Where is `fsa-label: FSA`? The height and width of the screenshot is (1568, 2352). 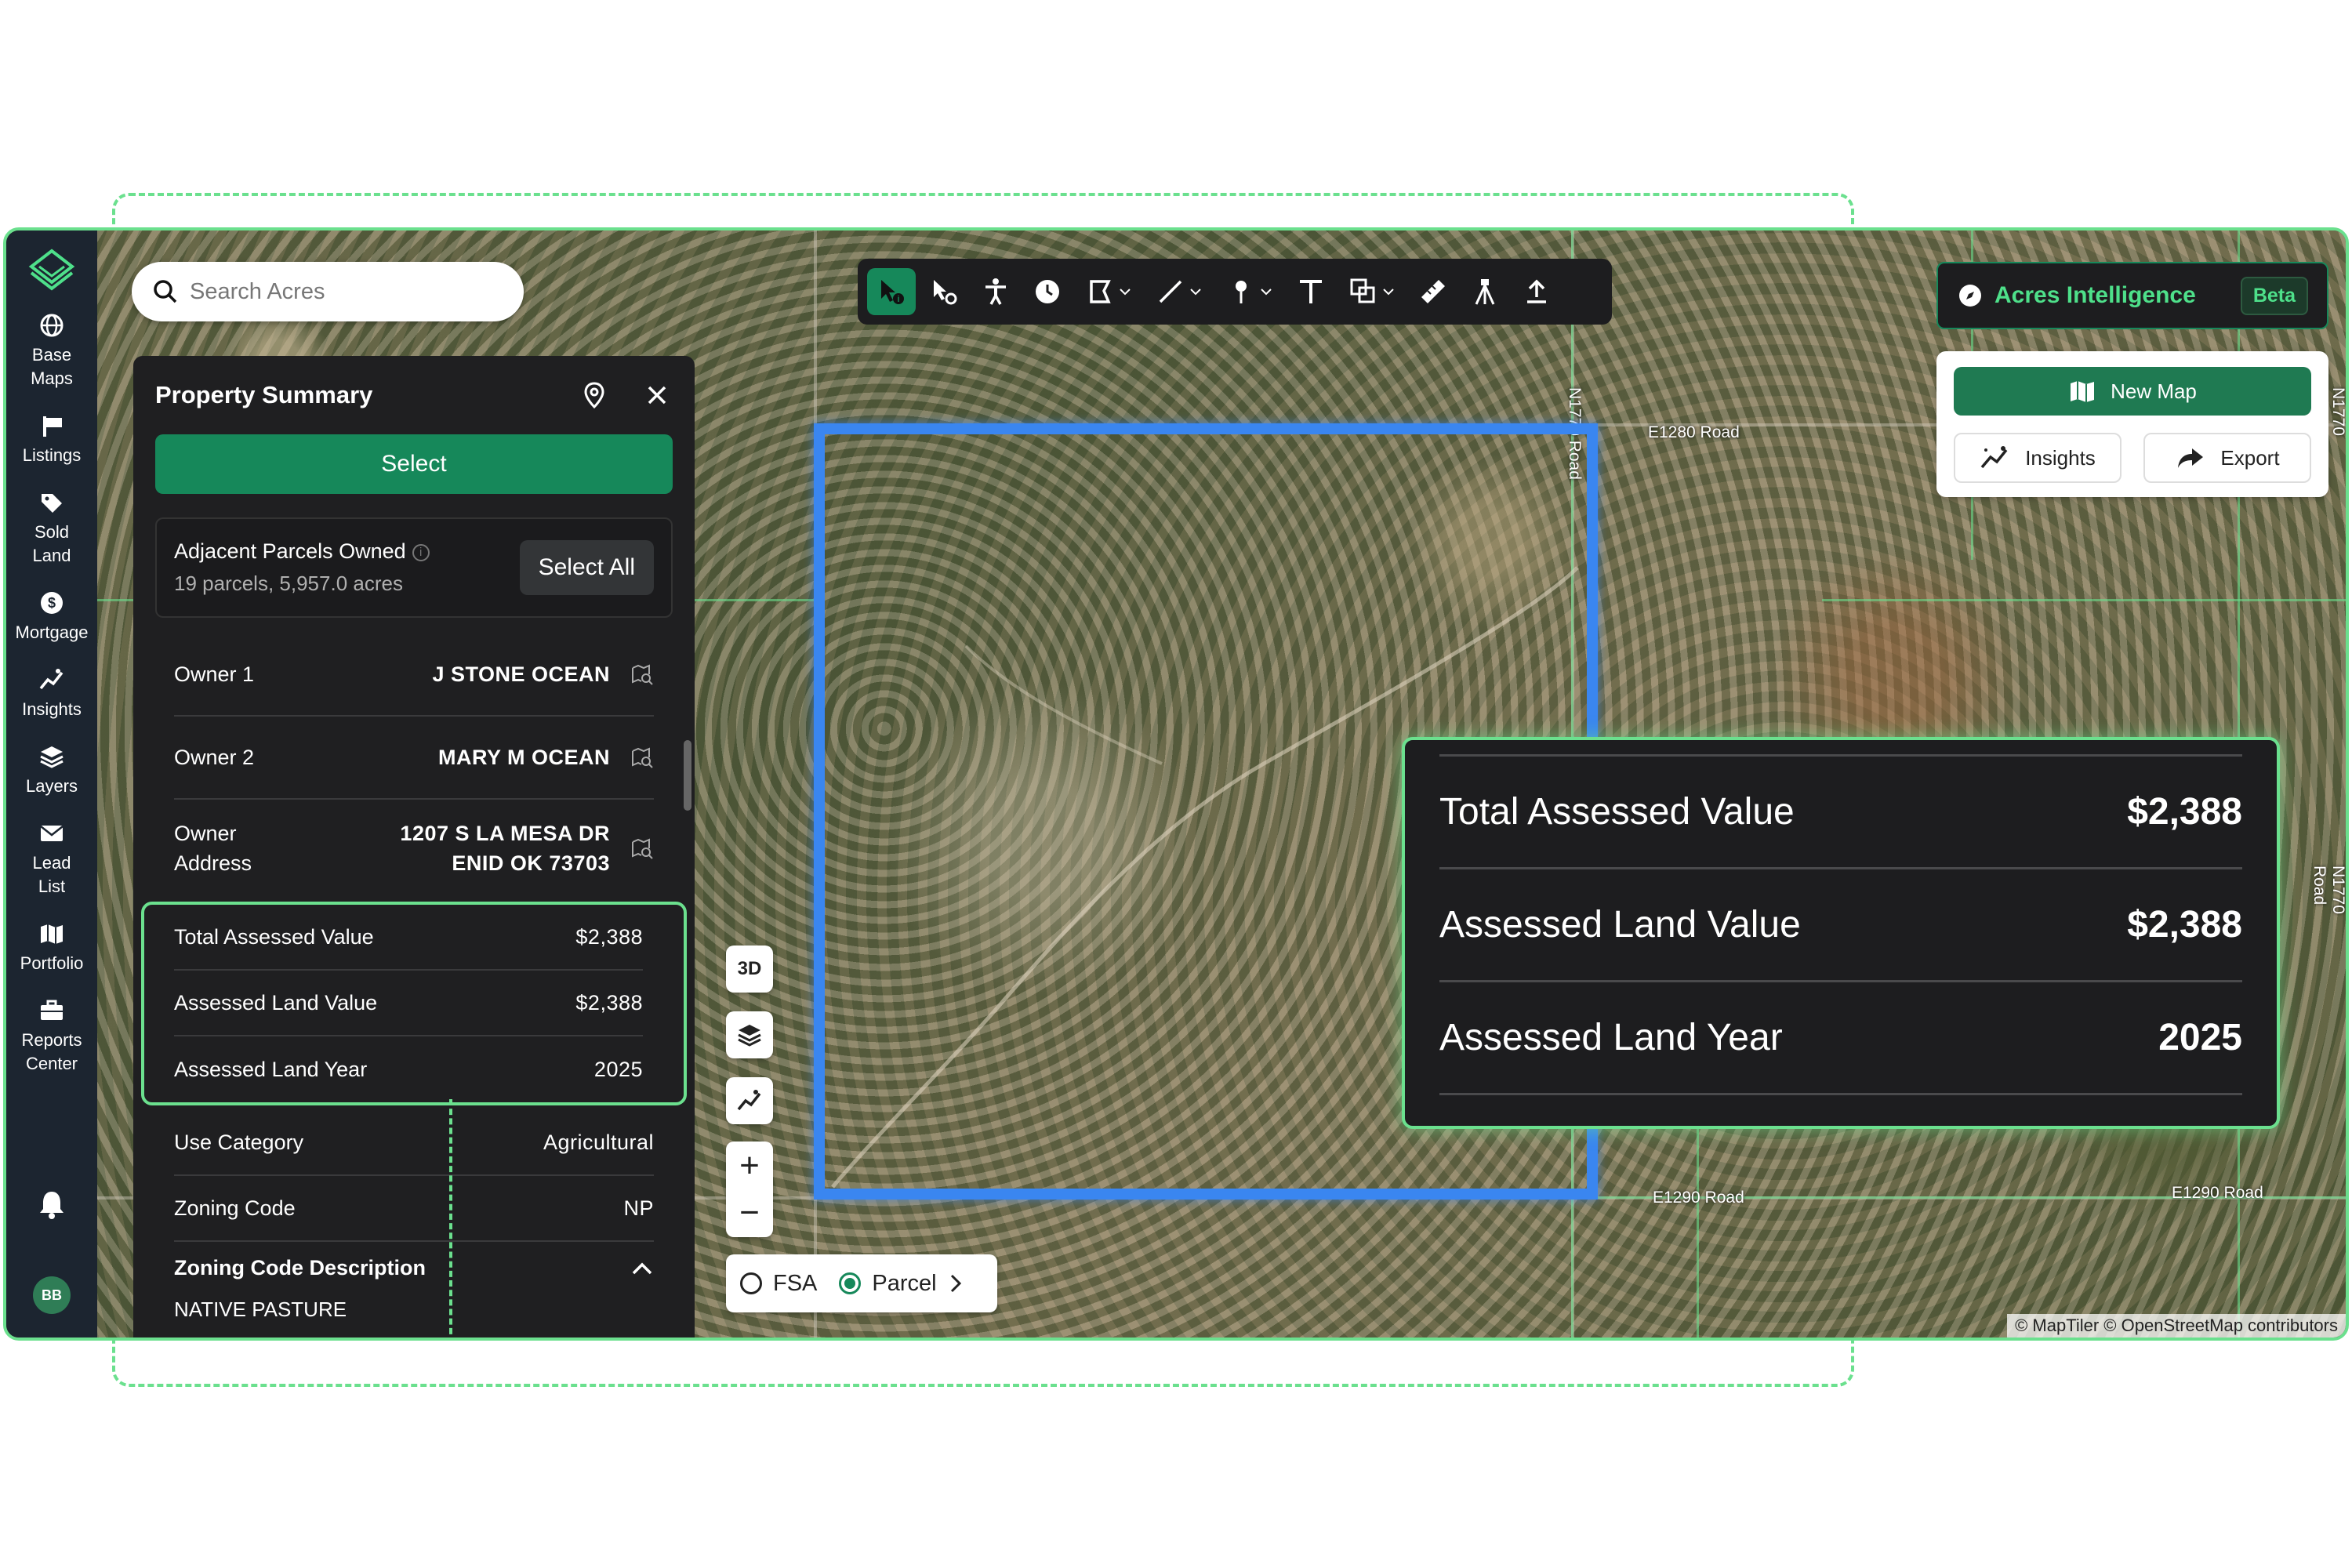
fsa-label: FSA is located at coordinates (795, 1283).